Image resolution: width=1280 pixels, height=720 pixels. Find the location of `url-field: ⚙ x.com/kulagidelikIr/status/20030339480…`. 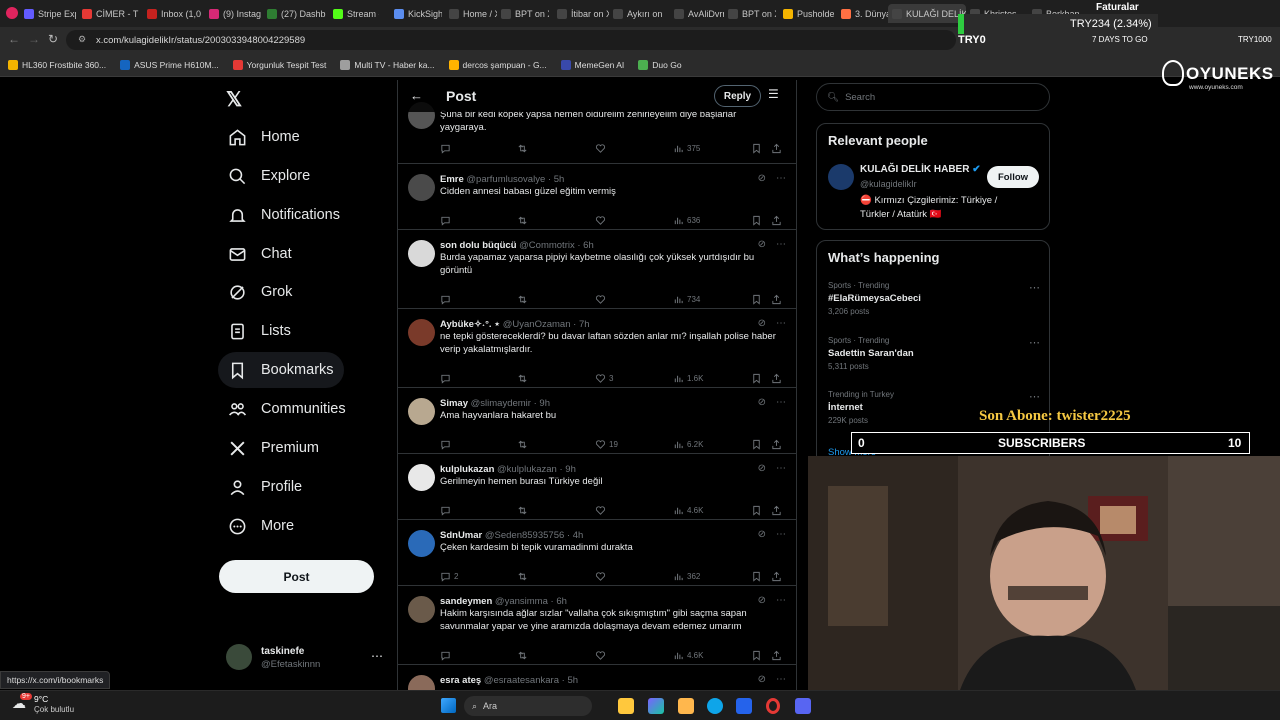

url-field: ⚙ x.com/kulagidelikIr/status/20030339480… is located at coordinates (511, 40).